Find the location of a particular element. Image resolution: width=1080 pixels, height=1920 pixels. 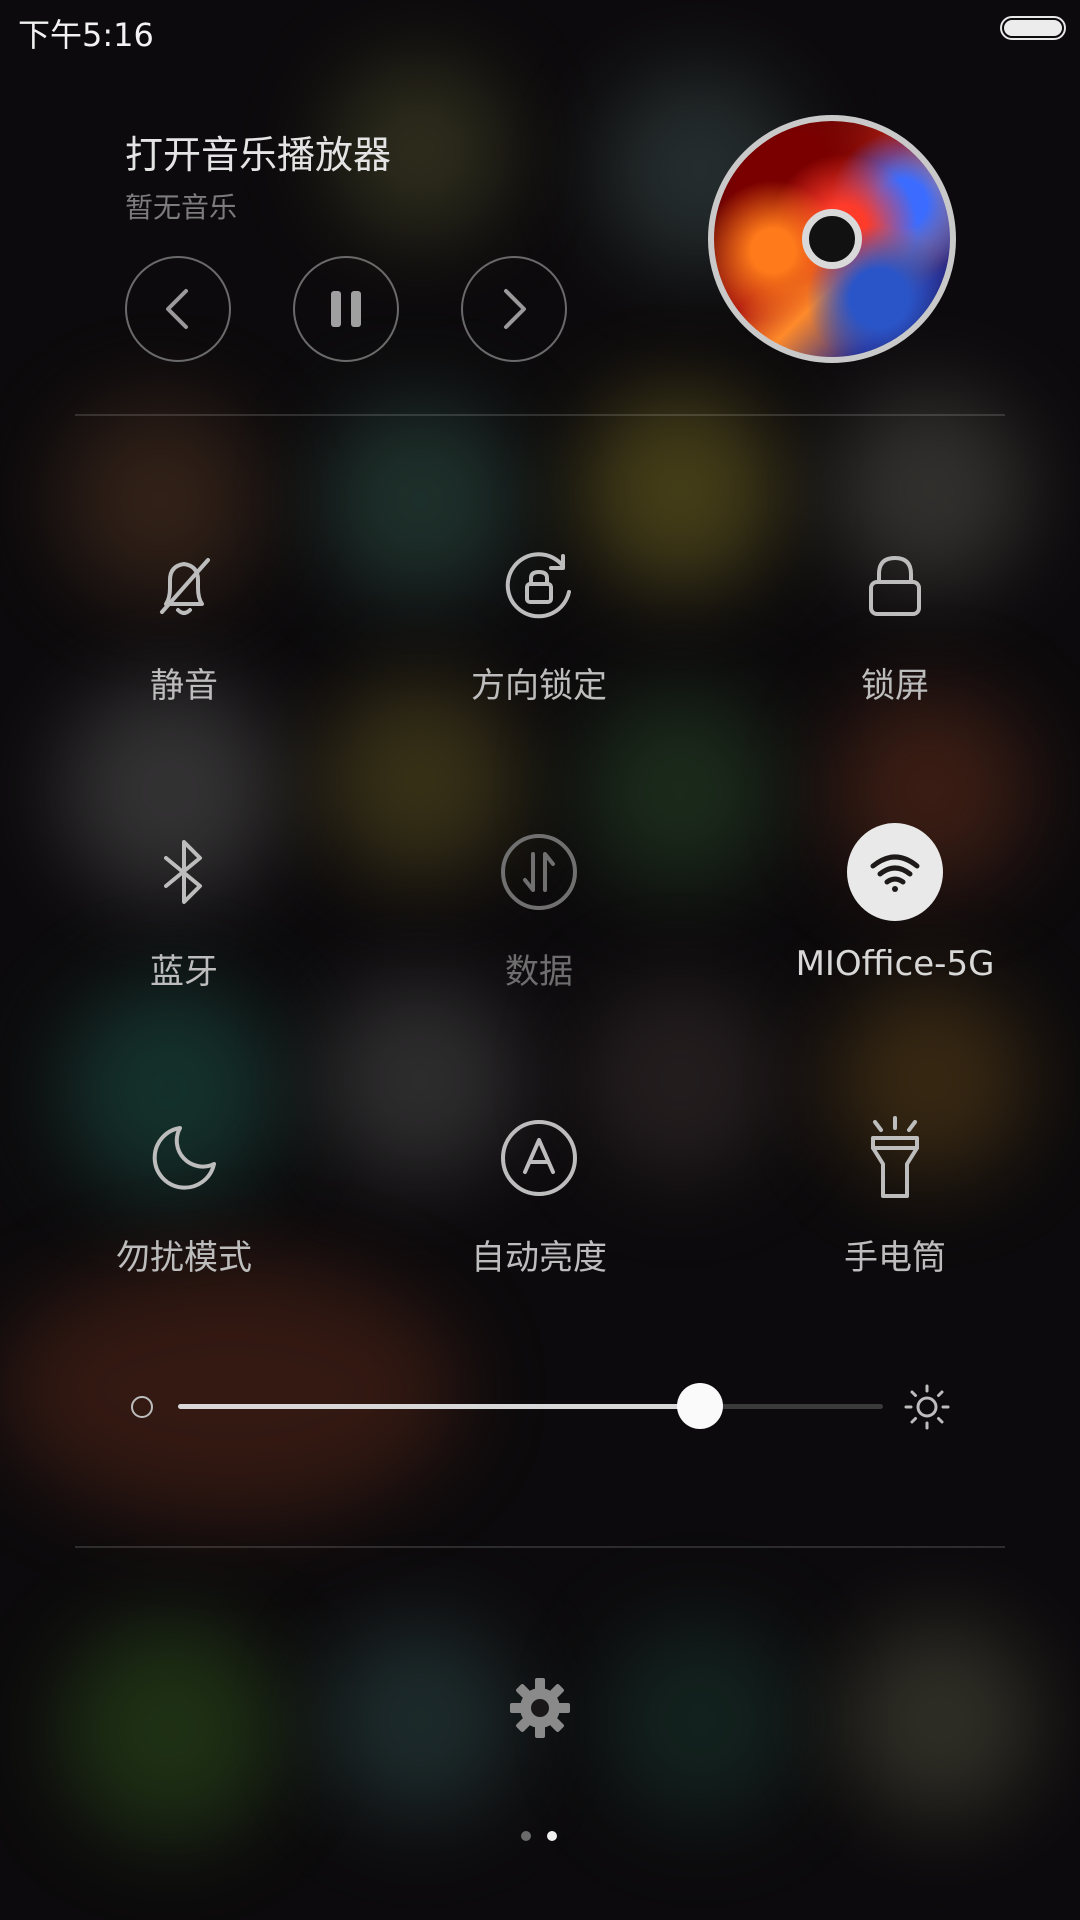

bell-off-icon is located at coordinates (185, 586).